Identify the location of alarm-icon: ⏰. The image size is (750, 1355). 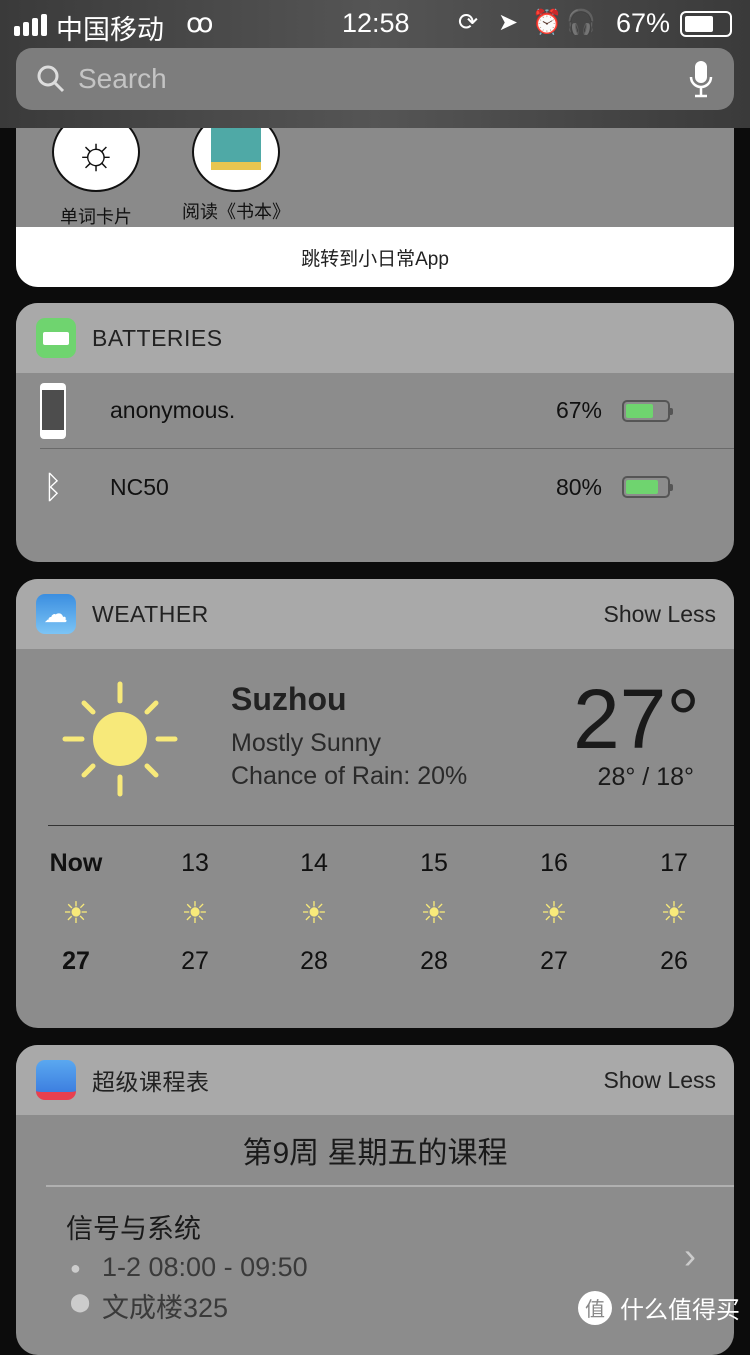
(547, 22).